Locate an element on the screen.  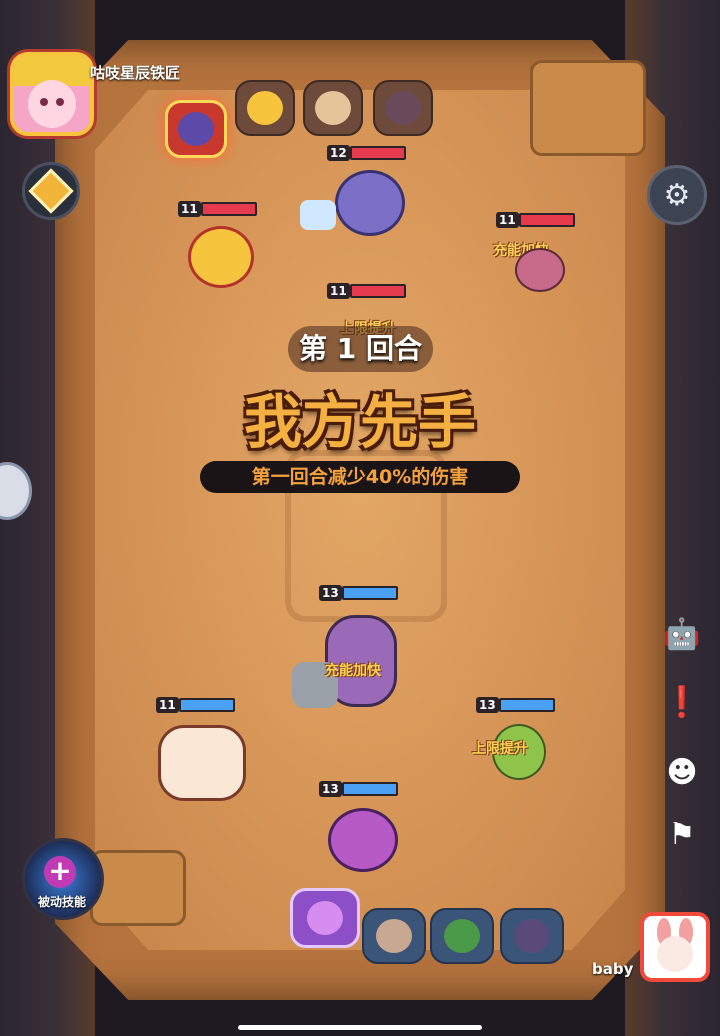
ally-hp-witch-cat: 13 is located at coordinates (358, 789).